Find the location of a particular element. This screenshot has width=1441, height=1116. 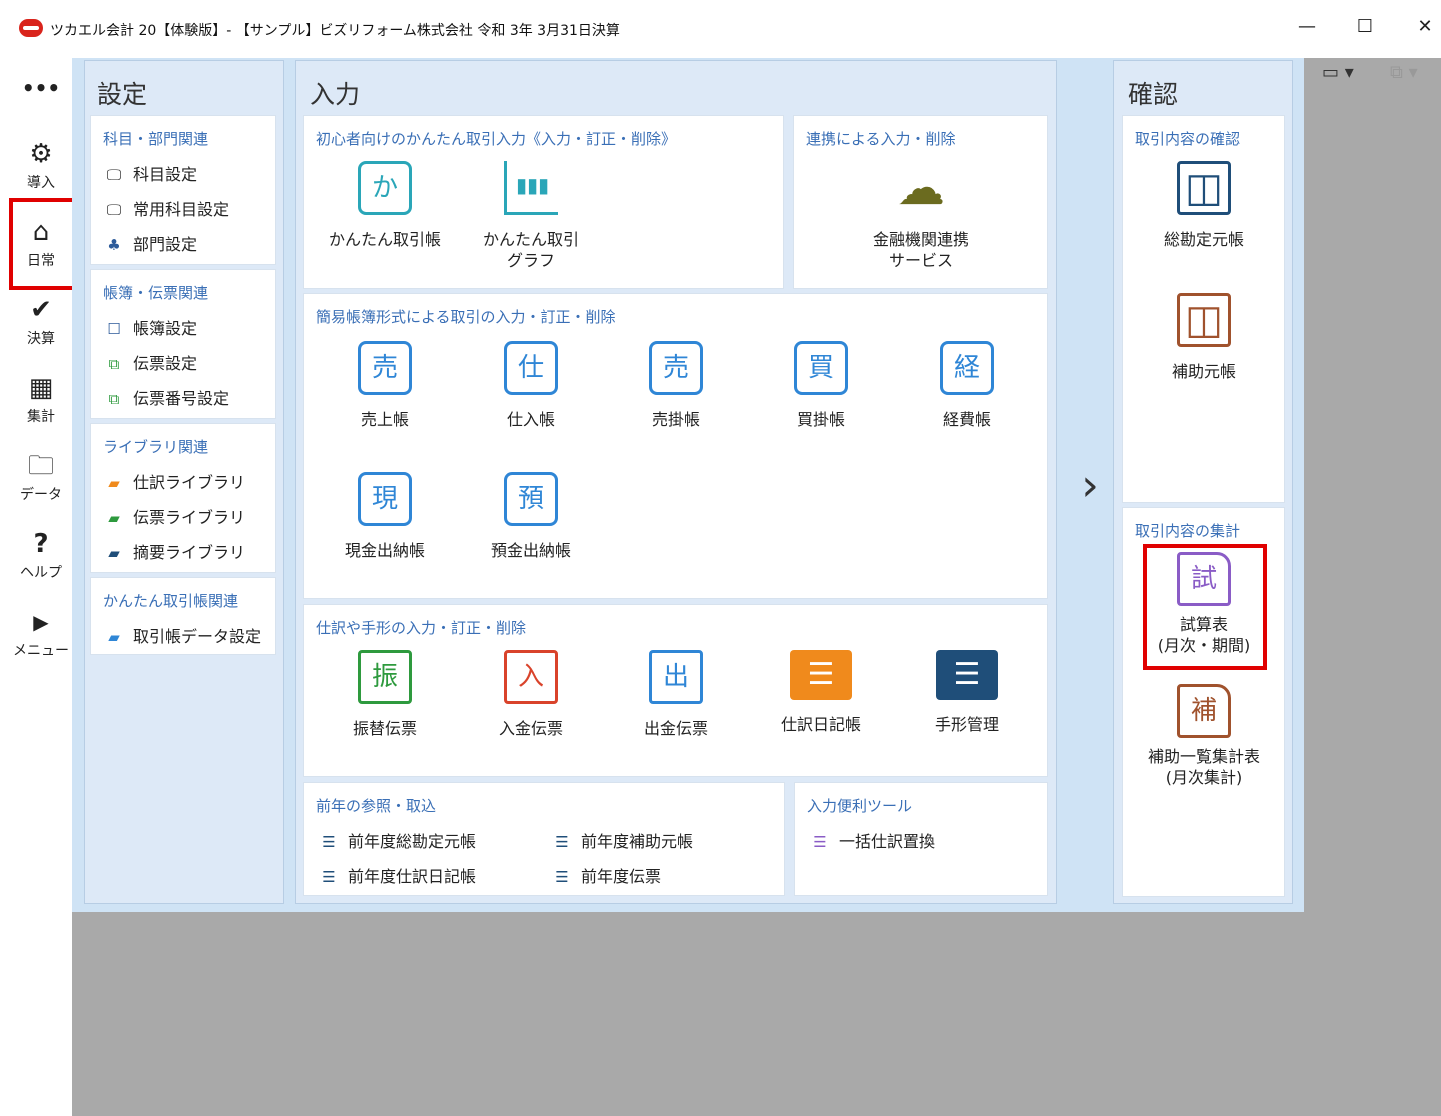

common-account-settings-link: 🖵 常用科目設定 is located at coordinates (166, 208).